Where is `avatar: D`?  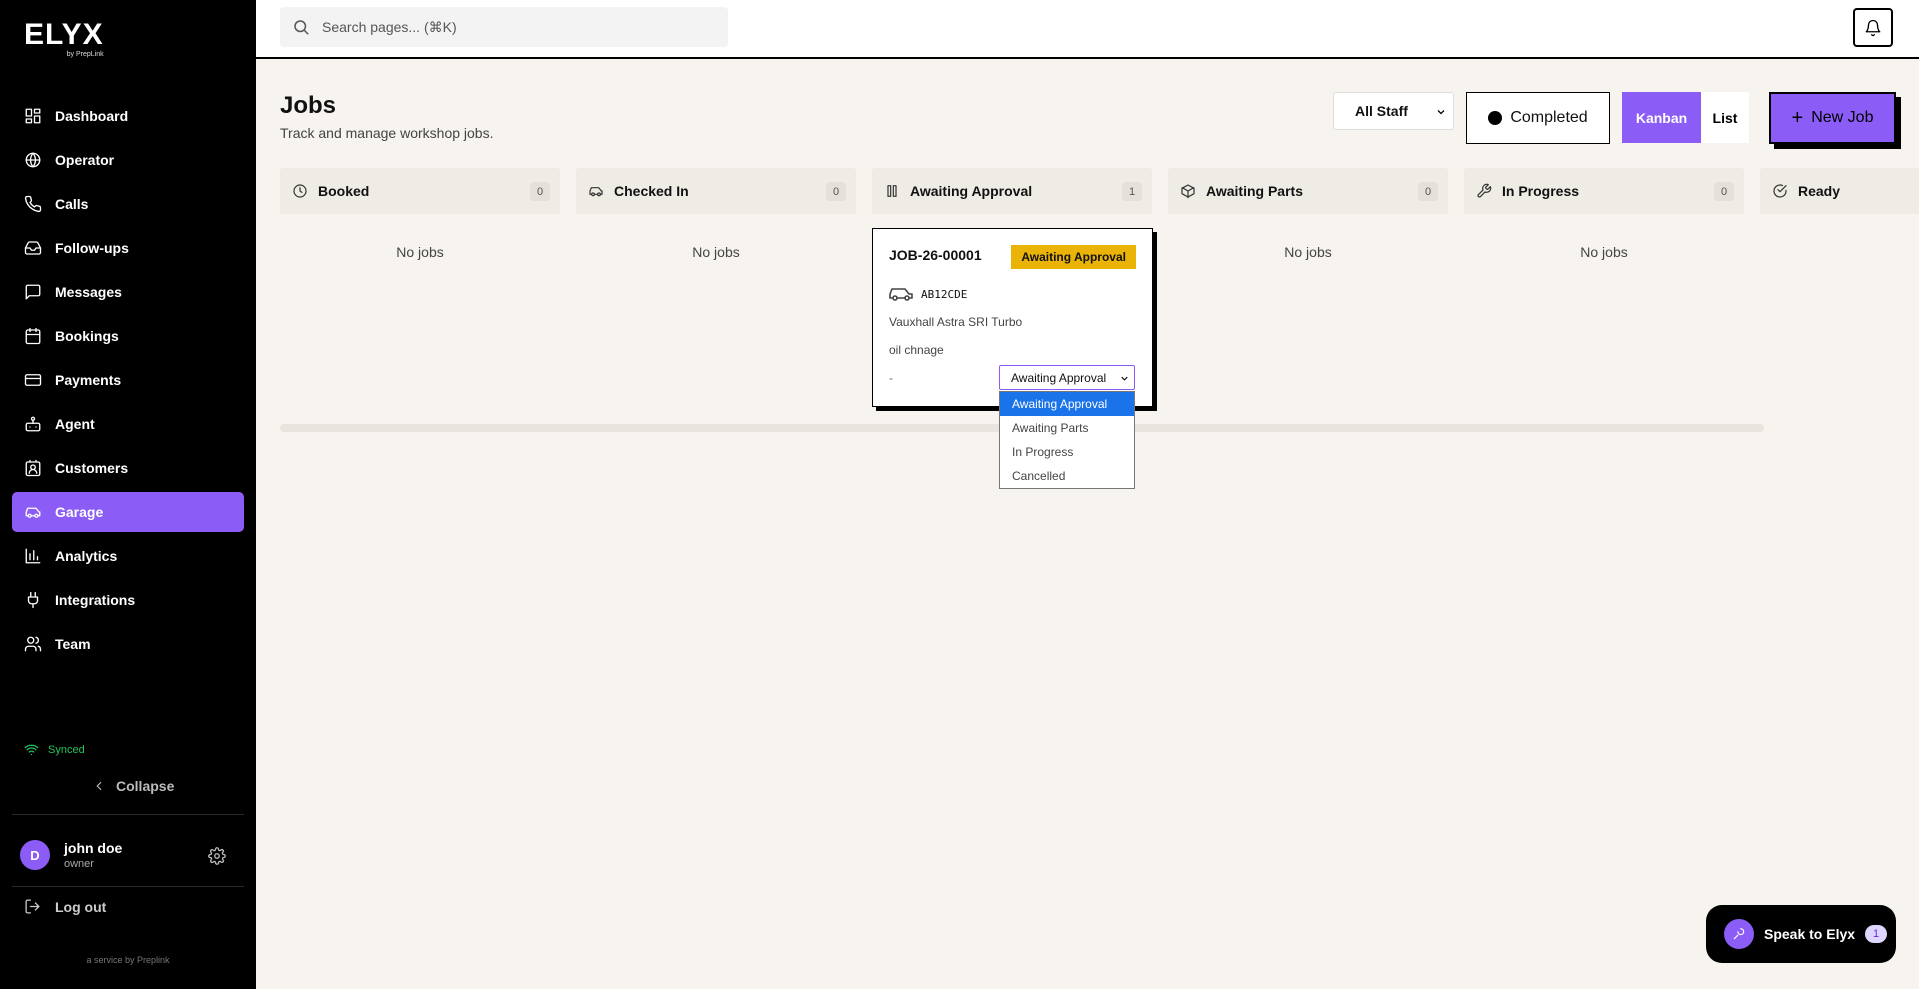
avatar: D is located at coordinates (35, 855).